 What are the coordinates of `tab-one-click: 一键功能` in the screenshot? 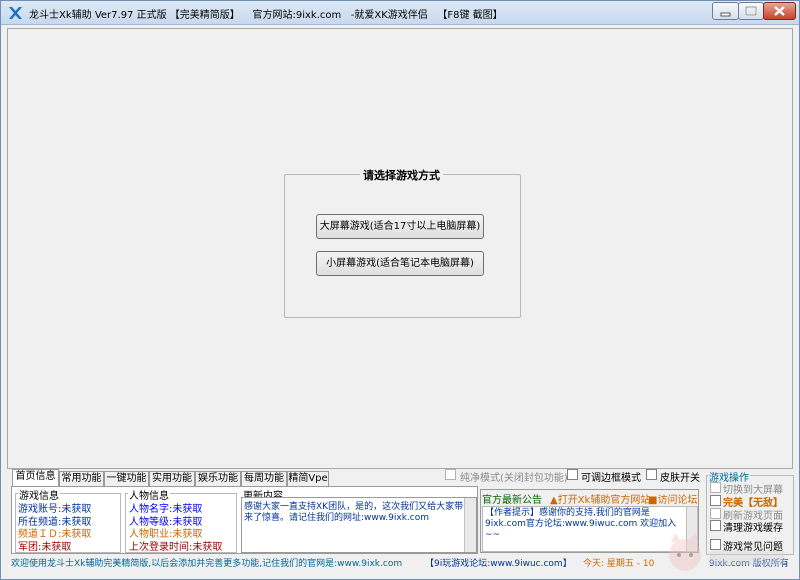 It's located at (126, 479).